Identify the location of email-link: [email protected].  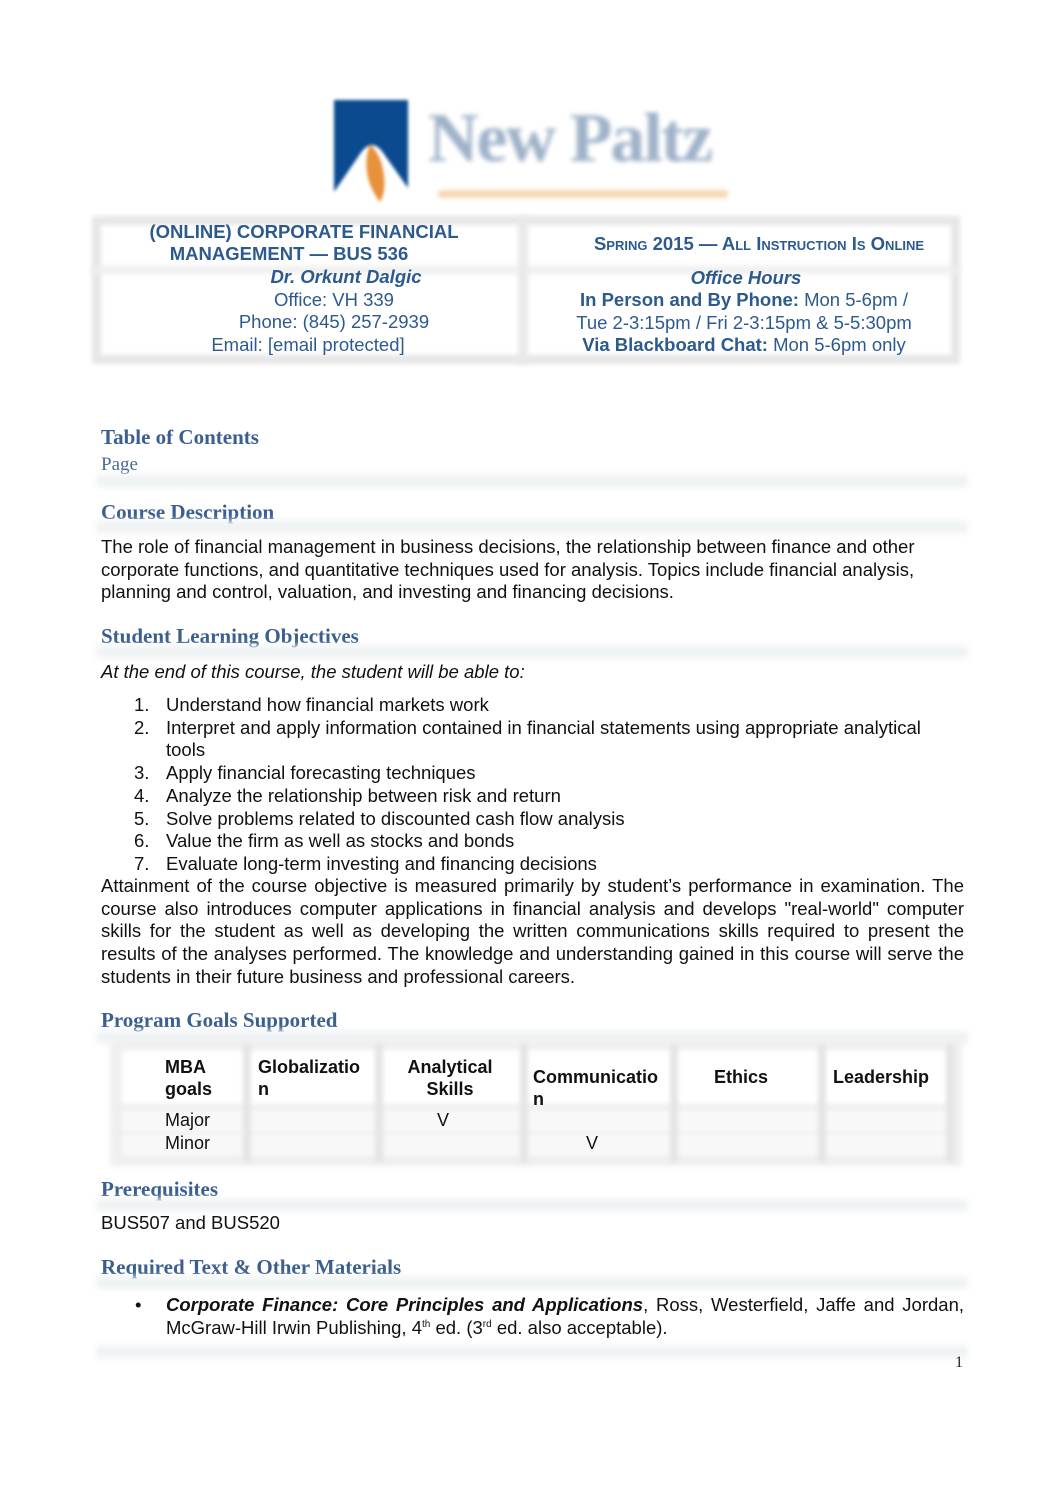
(336, 344).